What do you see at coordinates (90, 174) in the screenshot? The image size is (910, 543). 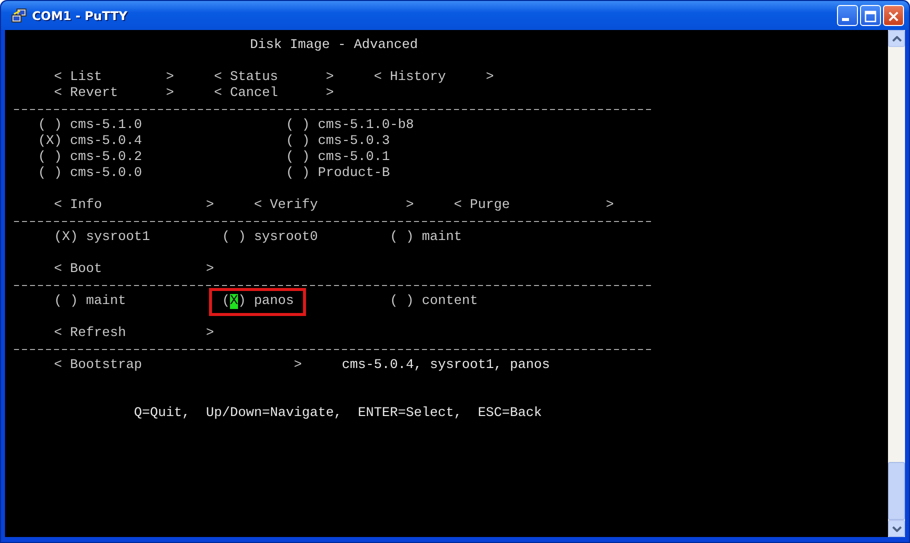 I see `radio-option: ( ) cms-5.0.0` at bounding box center [90, 174].